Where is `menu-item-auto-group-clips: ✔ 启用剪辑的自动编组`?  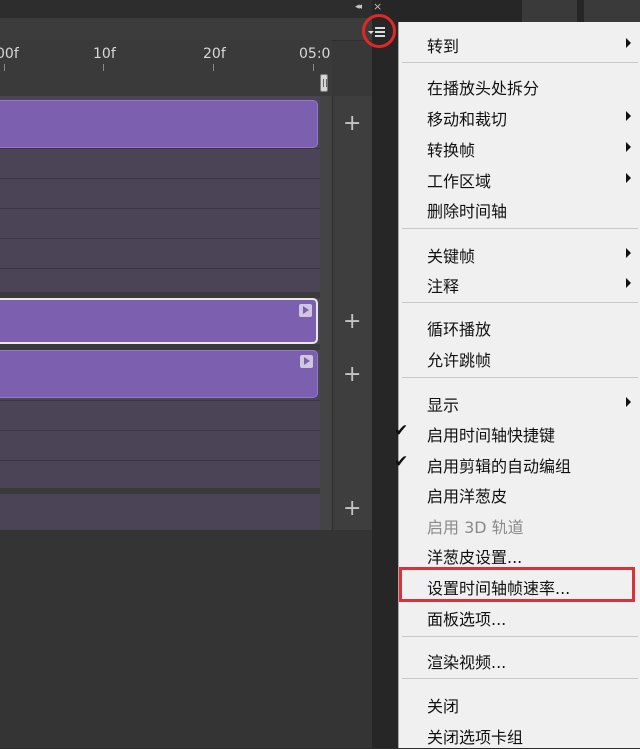 menu-item-auto-group-clips: ✔ 启用剪辑的自动编组 is located at coordinates (517, 463).